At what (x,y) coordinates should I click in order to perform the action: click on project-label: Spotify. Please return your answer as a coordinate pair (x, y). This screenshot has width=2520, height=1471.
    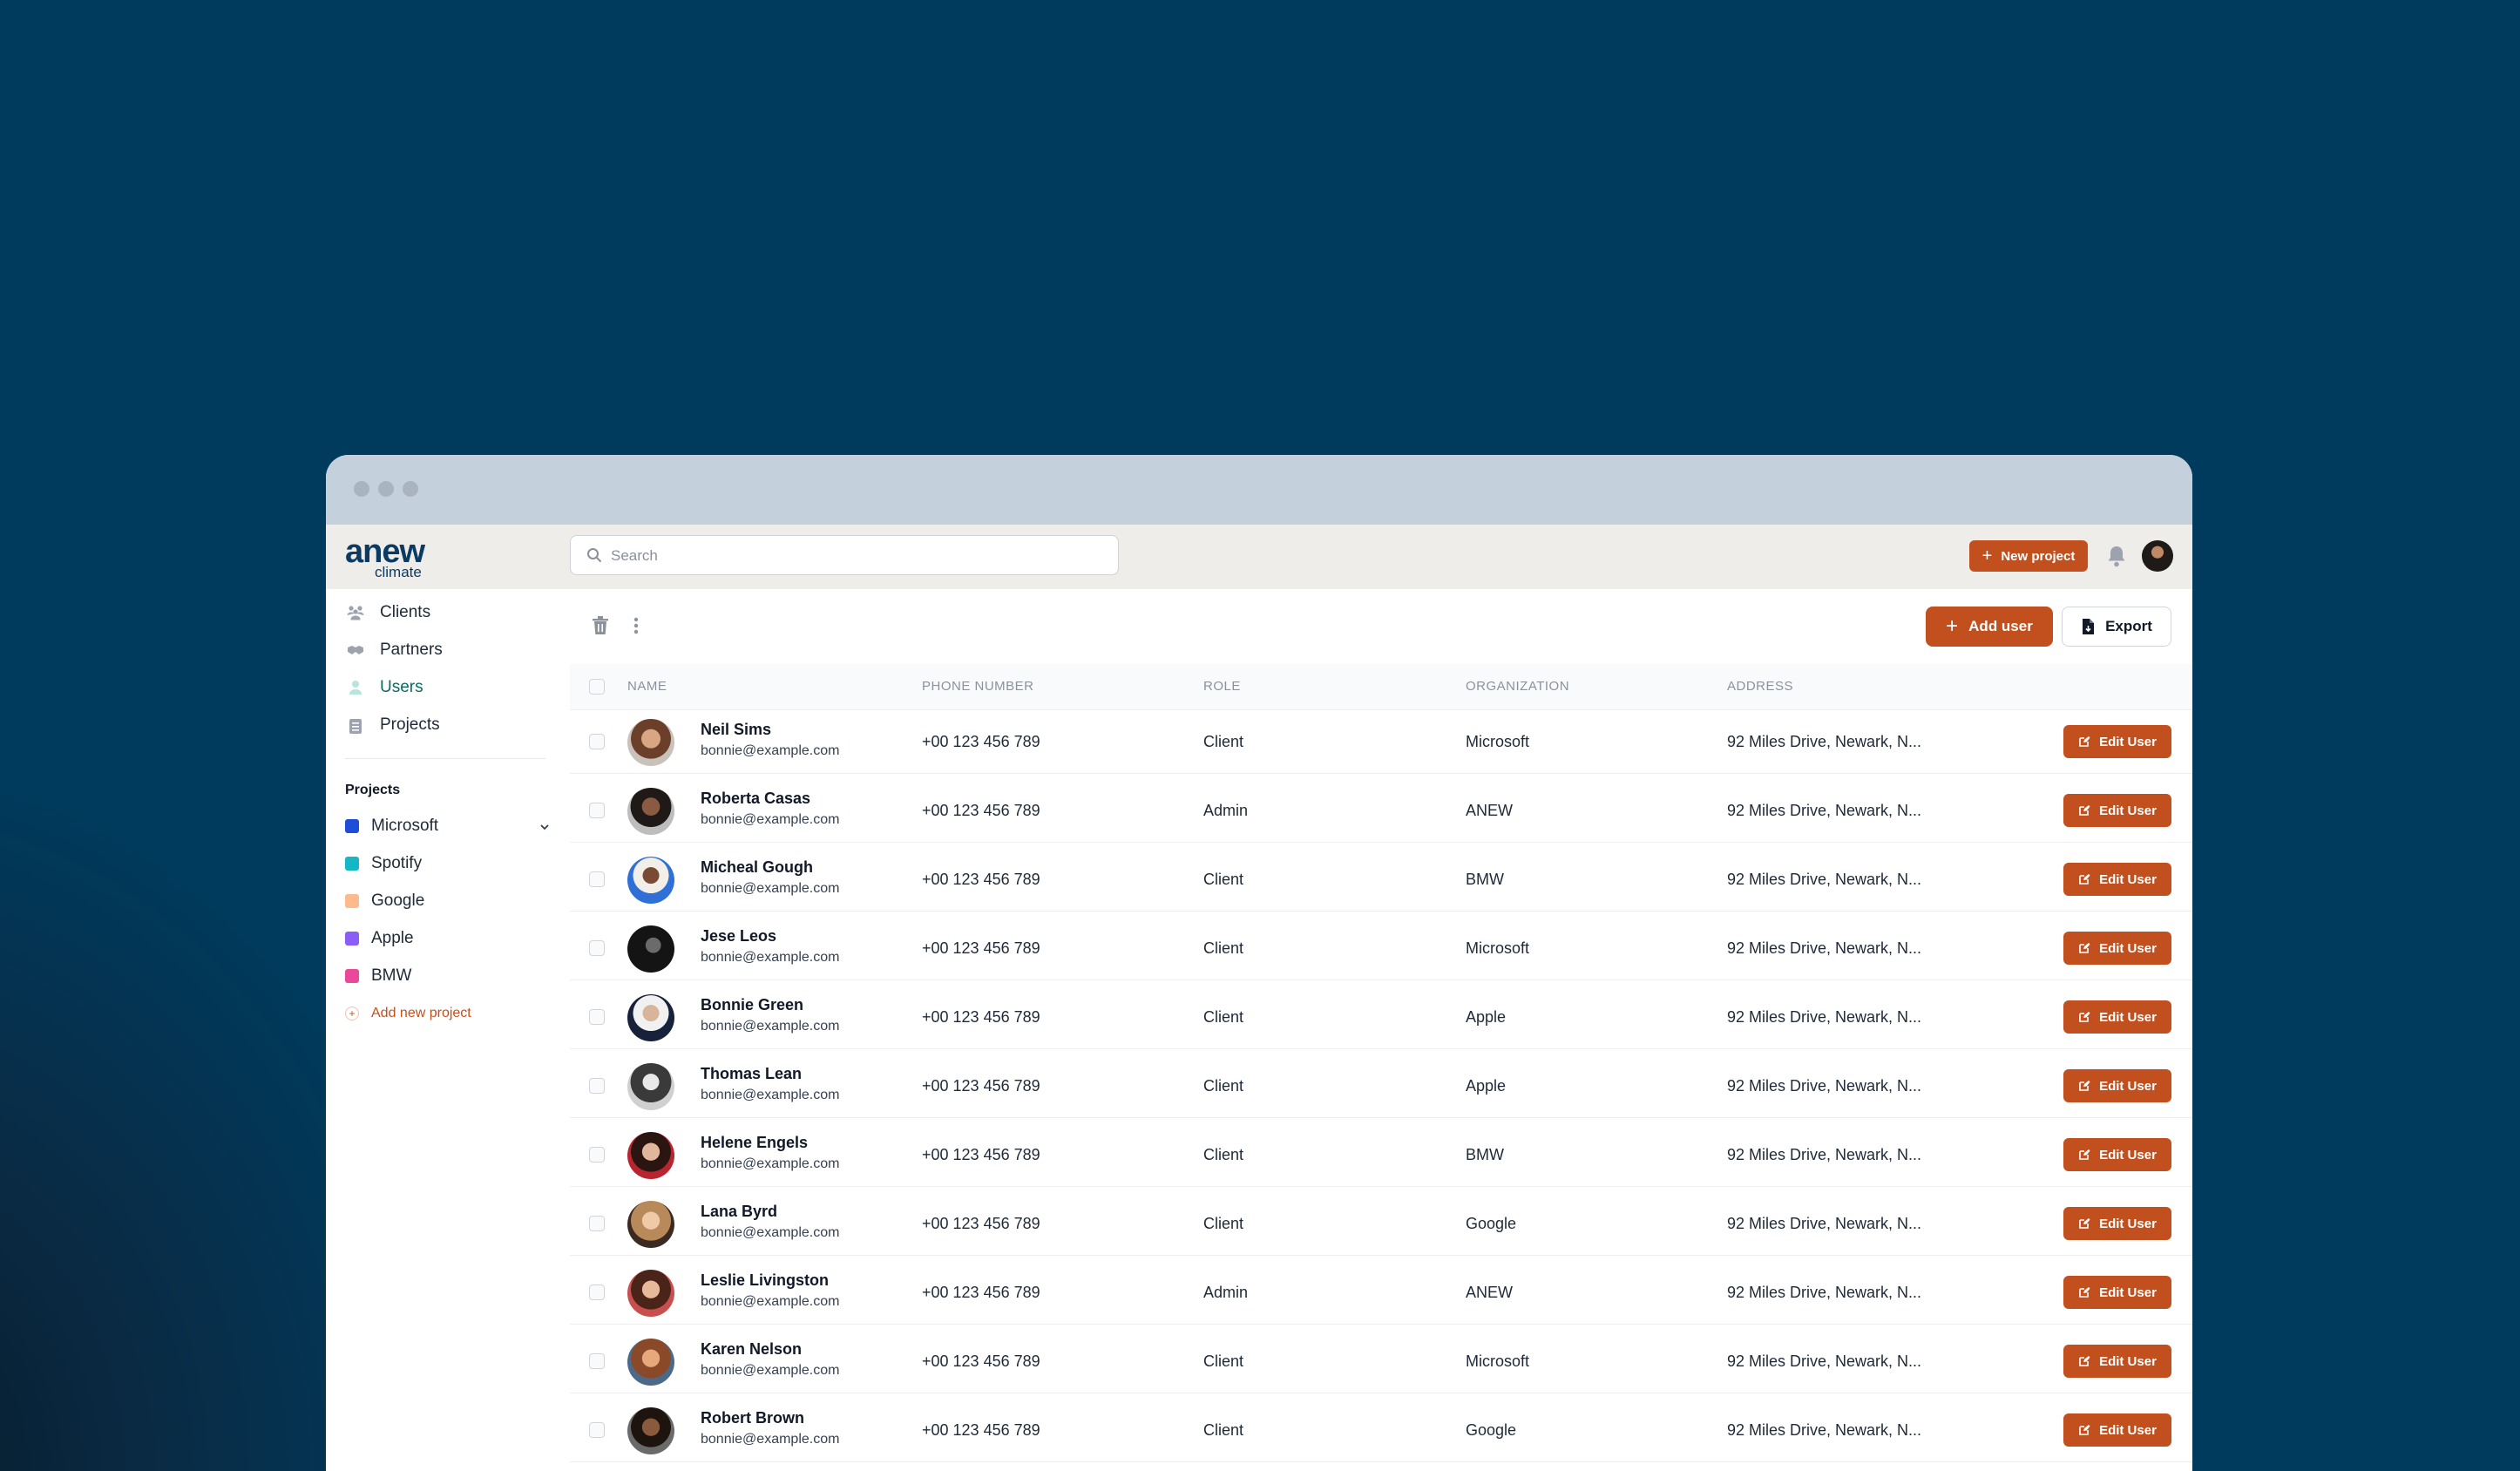
    Looking at the image, I should click on (397, 863).